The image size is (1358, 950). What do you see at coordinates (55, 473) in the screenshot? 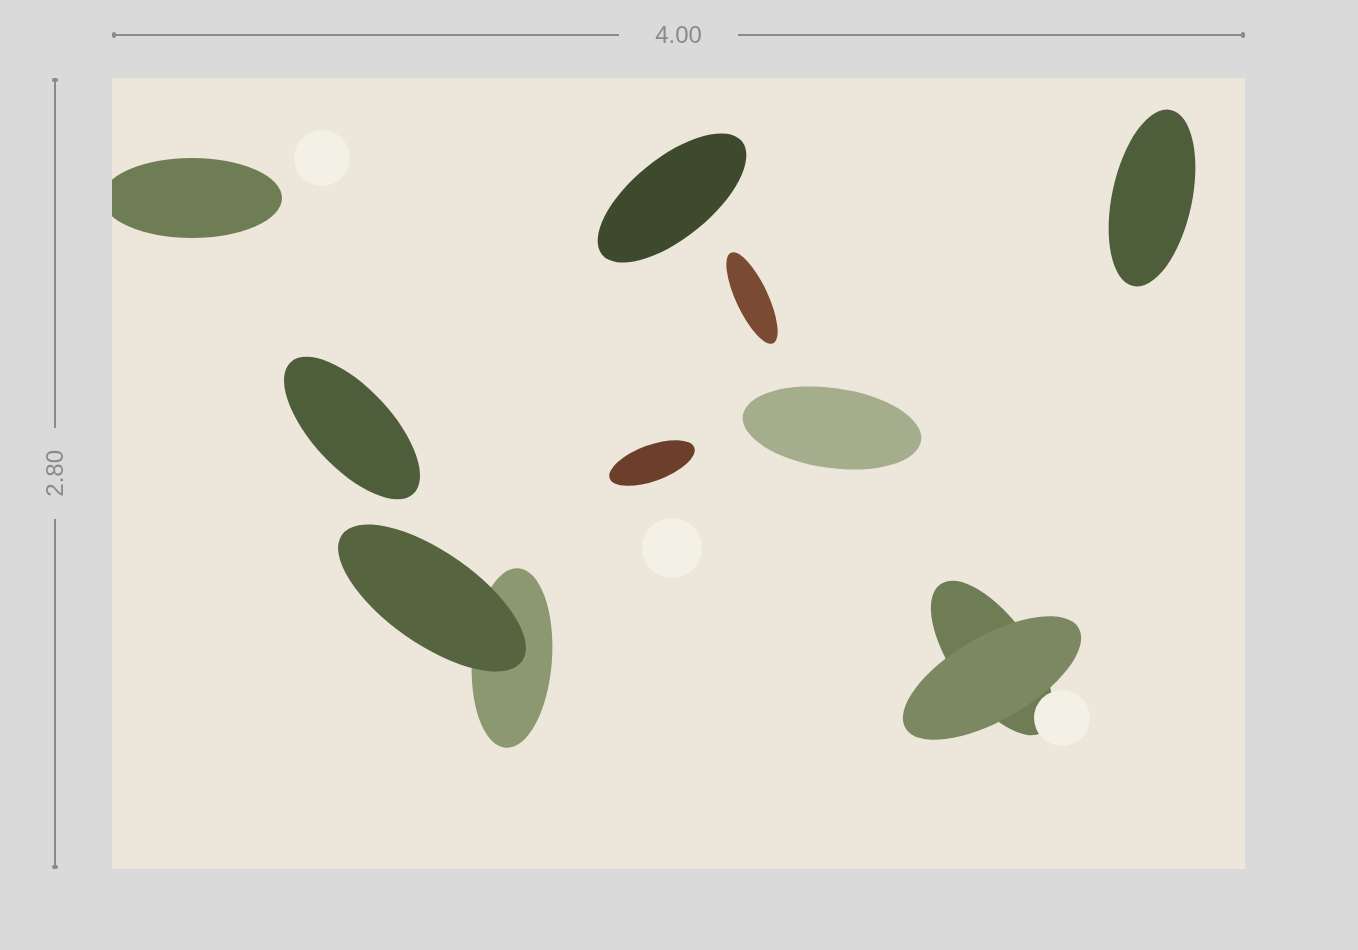
I see `height-label: 2.80` at bounding box center [55, 473].